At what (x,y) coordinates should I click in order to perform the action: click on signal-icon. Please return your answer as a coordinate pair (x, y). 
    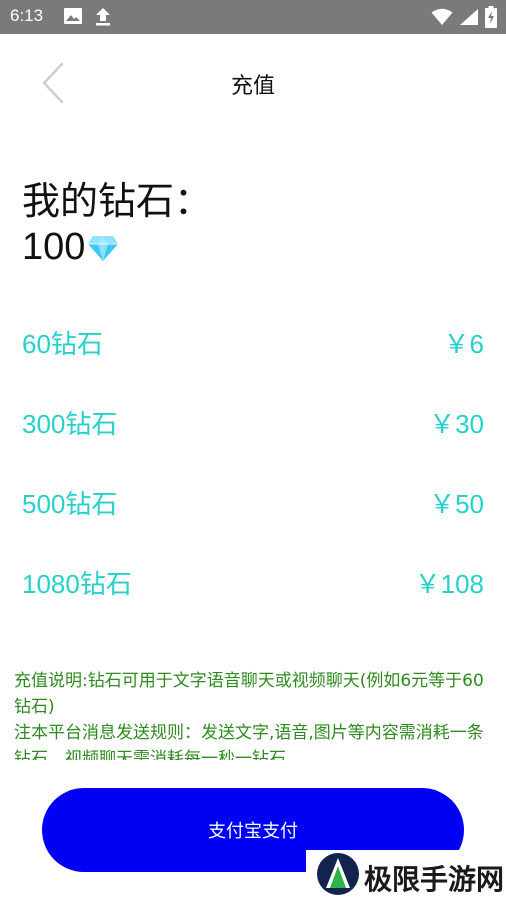
    Looking at the image, I should click on (469, 17).